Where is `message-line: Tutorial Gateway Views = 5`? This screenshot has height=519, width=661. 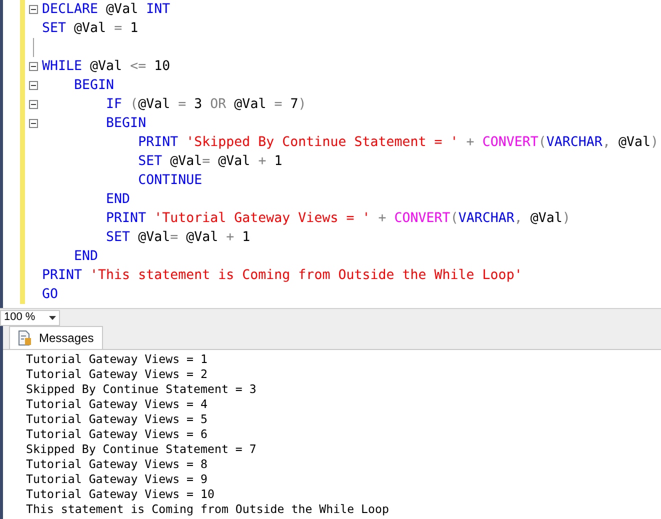 message-line: Tutorial Gateway Views = 5 is located at coordinates (117, 419).